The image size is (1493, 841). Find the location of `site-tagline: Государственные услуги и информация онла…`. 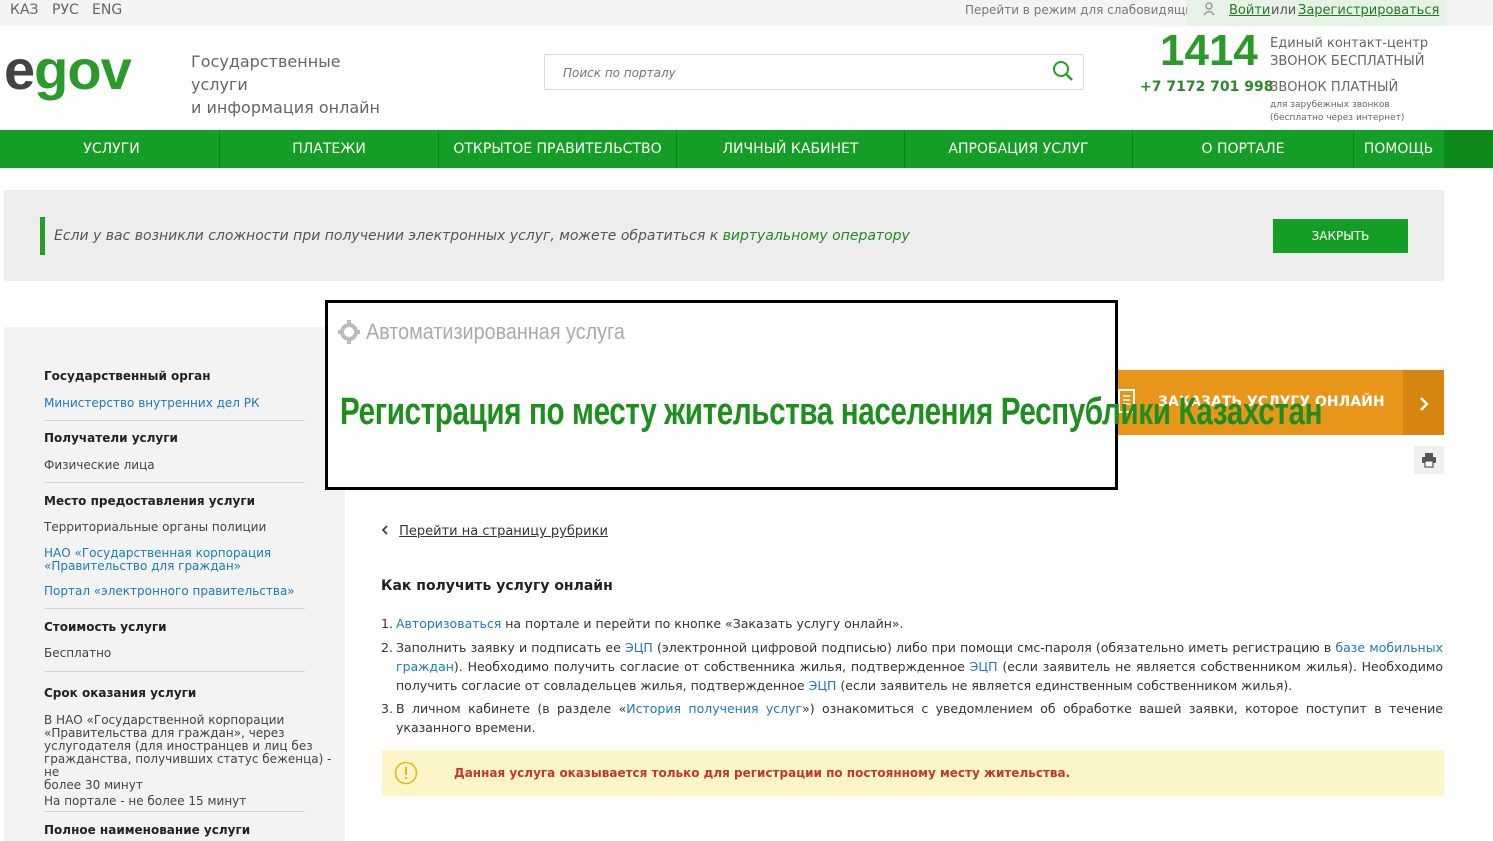

site-tagline: Государственные услуги и информация онла… is located at coordinates (285, 84).